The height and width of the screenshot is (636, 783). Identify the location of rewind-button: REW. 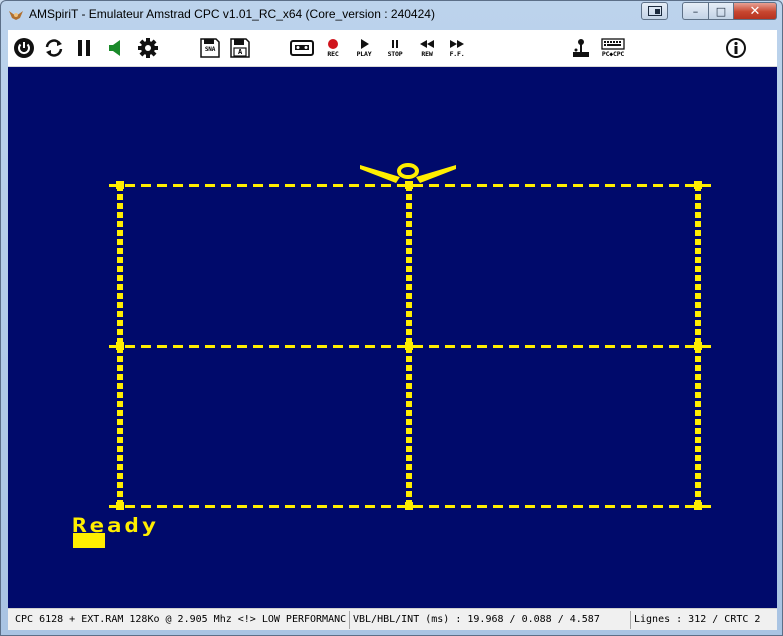
(427, 48).